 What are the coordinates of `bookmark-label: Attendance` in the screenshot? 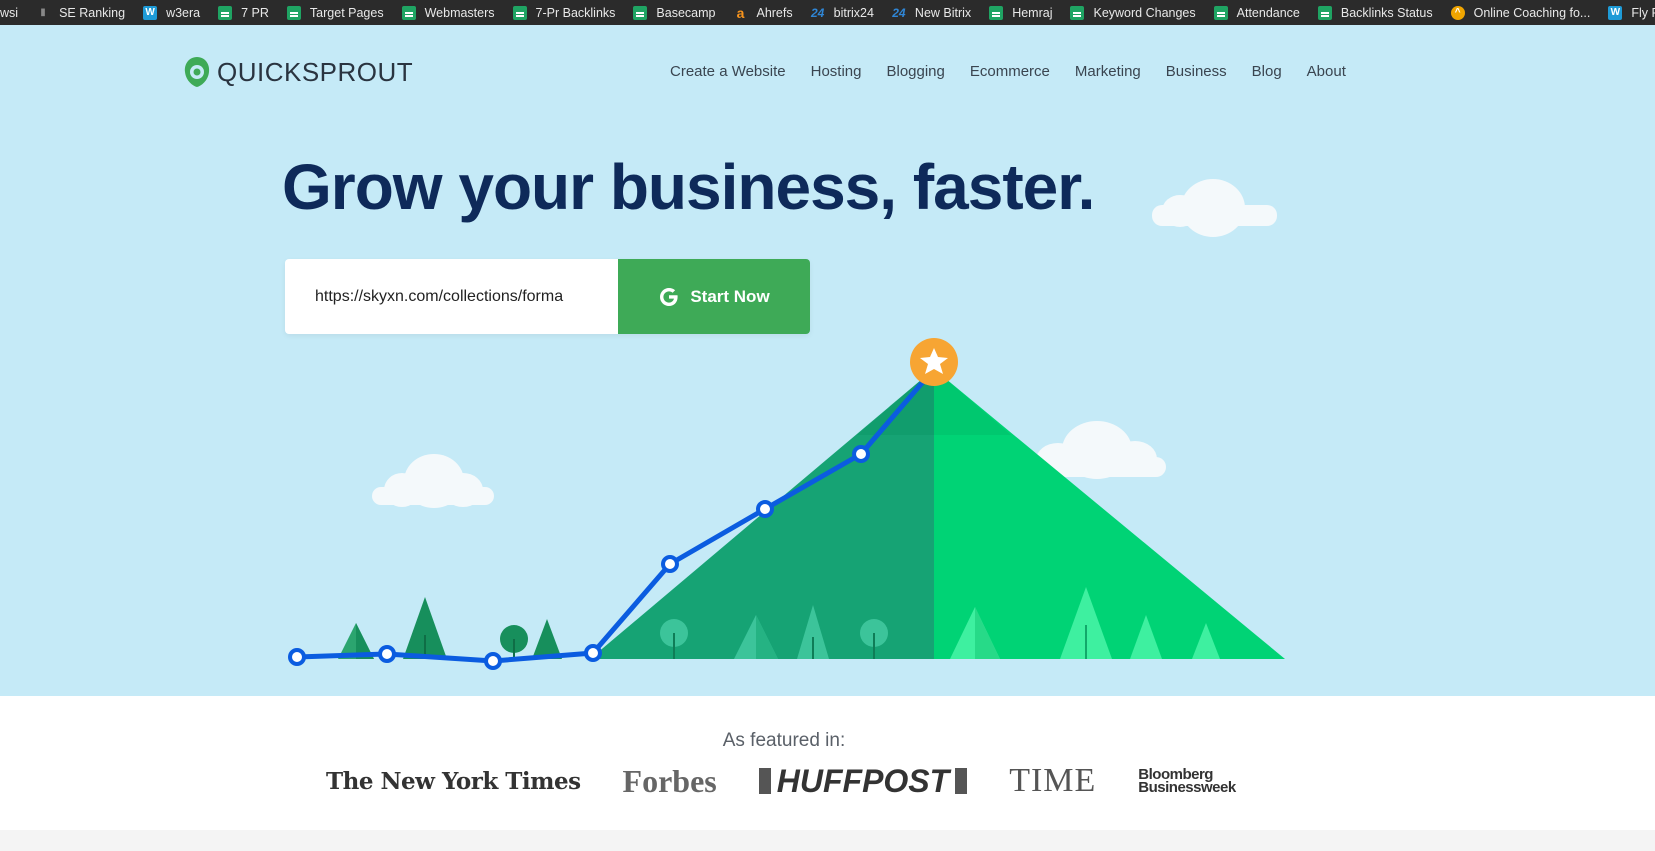 It's located at (1268, 12).